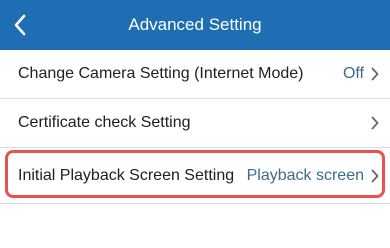  Describe the element at coordinates (104, 122) in the screenshot. I see `setting-label: Certificate check Setting` at that location.